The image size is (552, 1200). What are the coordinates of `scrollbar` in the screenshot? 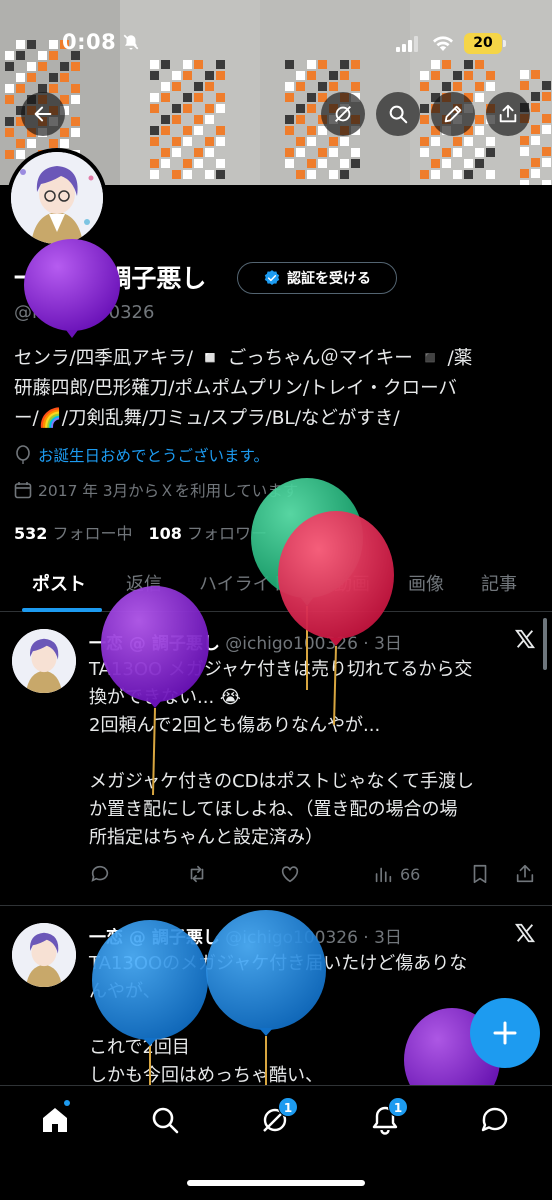 It's located at (545, 644).